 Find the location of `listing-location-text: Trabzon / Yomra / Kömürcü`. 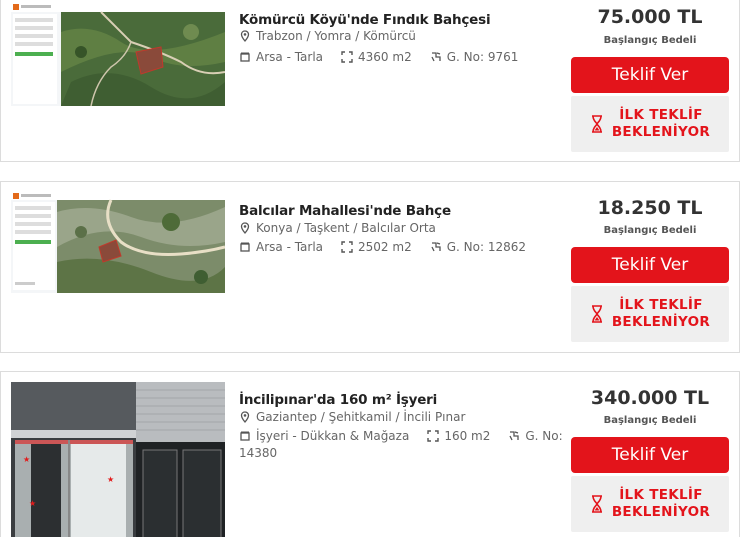

listing-location-text: Trabzon / Yomra / Kömürcü is located at coordinates (336, 36).